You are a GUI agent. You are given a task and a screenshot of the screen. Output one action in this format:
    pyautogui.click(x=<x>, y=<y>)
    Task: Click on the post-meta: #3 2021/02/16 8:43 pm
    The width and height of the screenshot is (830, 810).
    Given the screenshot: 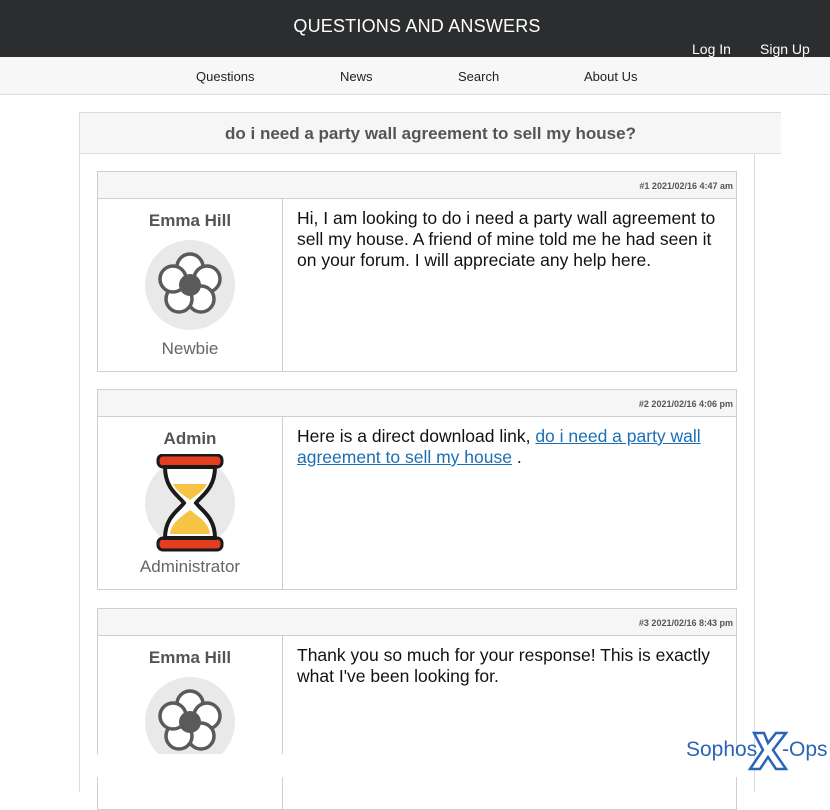 What is the action you would take?
    pyautogui.click(x=686, y=623)
    